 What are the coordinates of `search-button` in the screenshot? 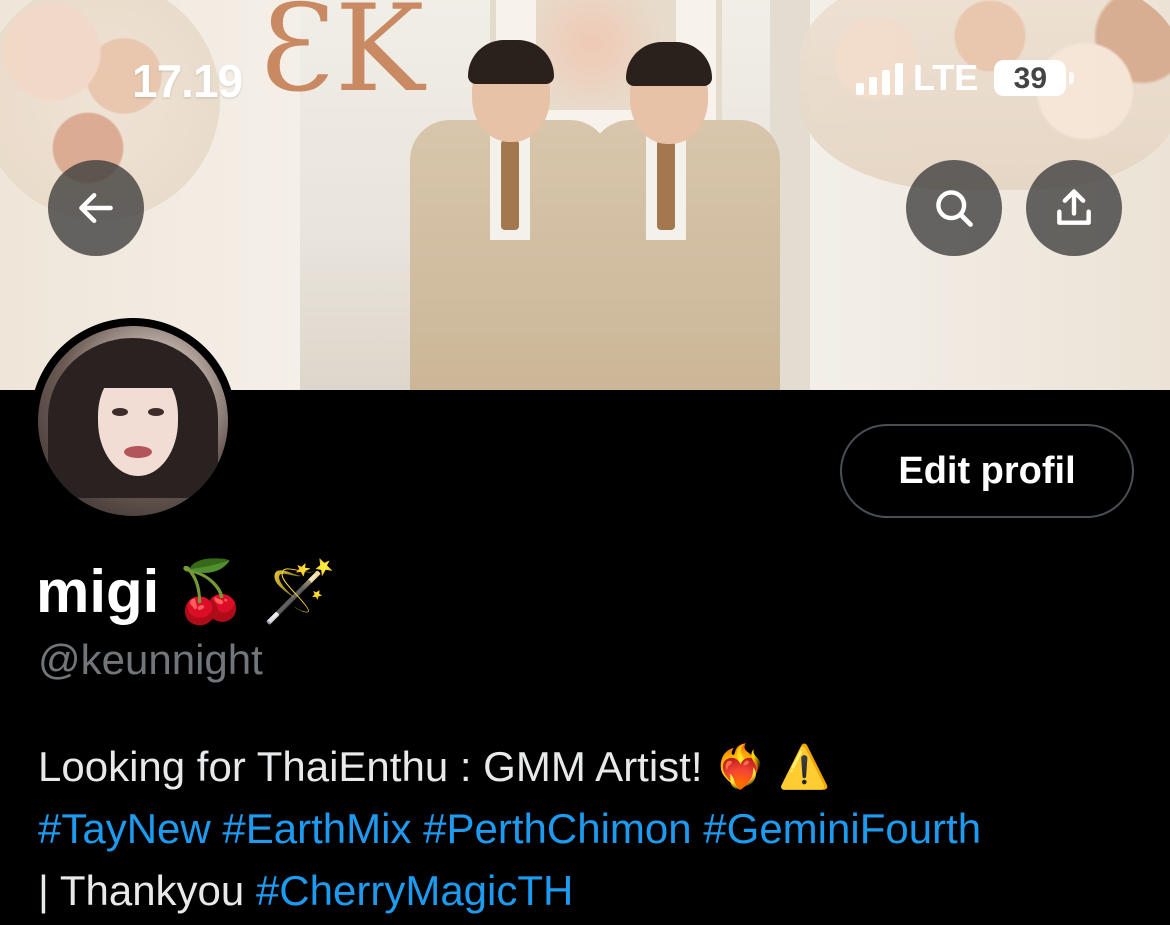 It's located at (954, 208).